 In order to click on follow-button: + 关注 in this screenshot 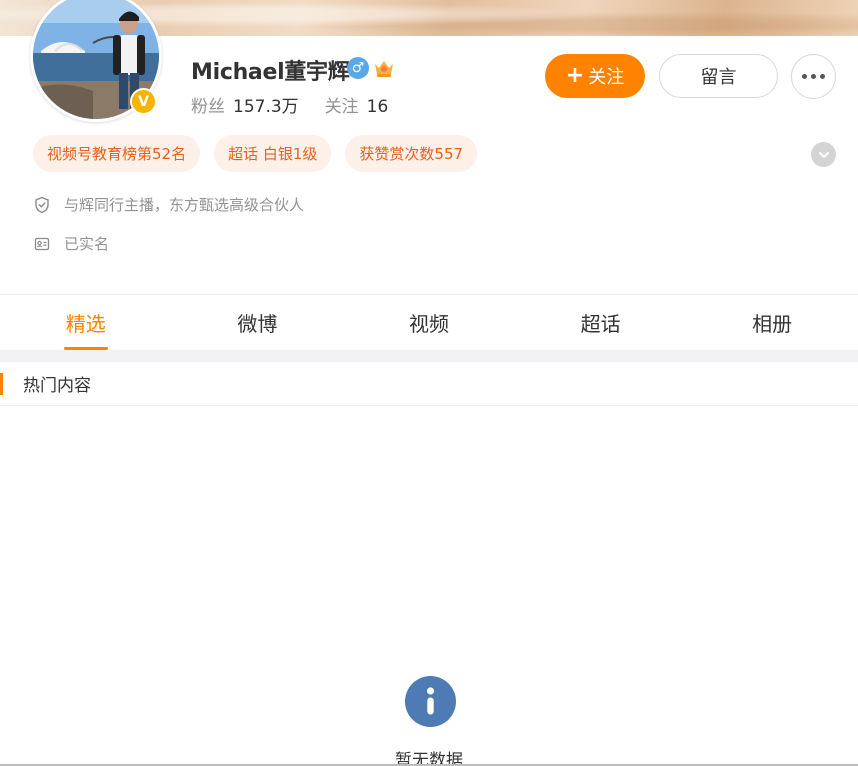, I will do `click(595, 76)`.